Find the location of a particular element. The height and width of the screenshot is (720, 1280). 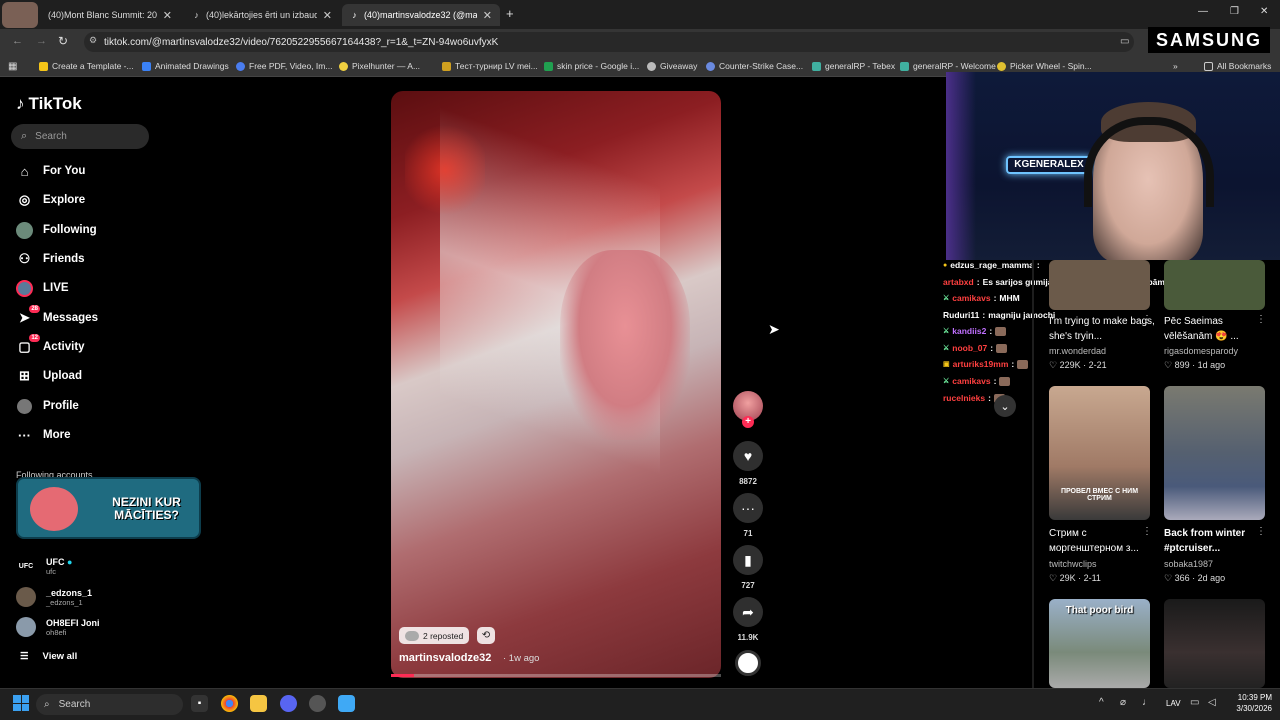

tiktok-logo: ♪ TikTok is located at coordinates (49, 104).